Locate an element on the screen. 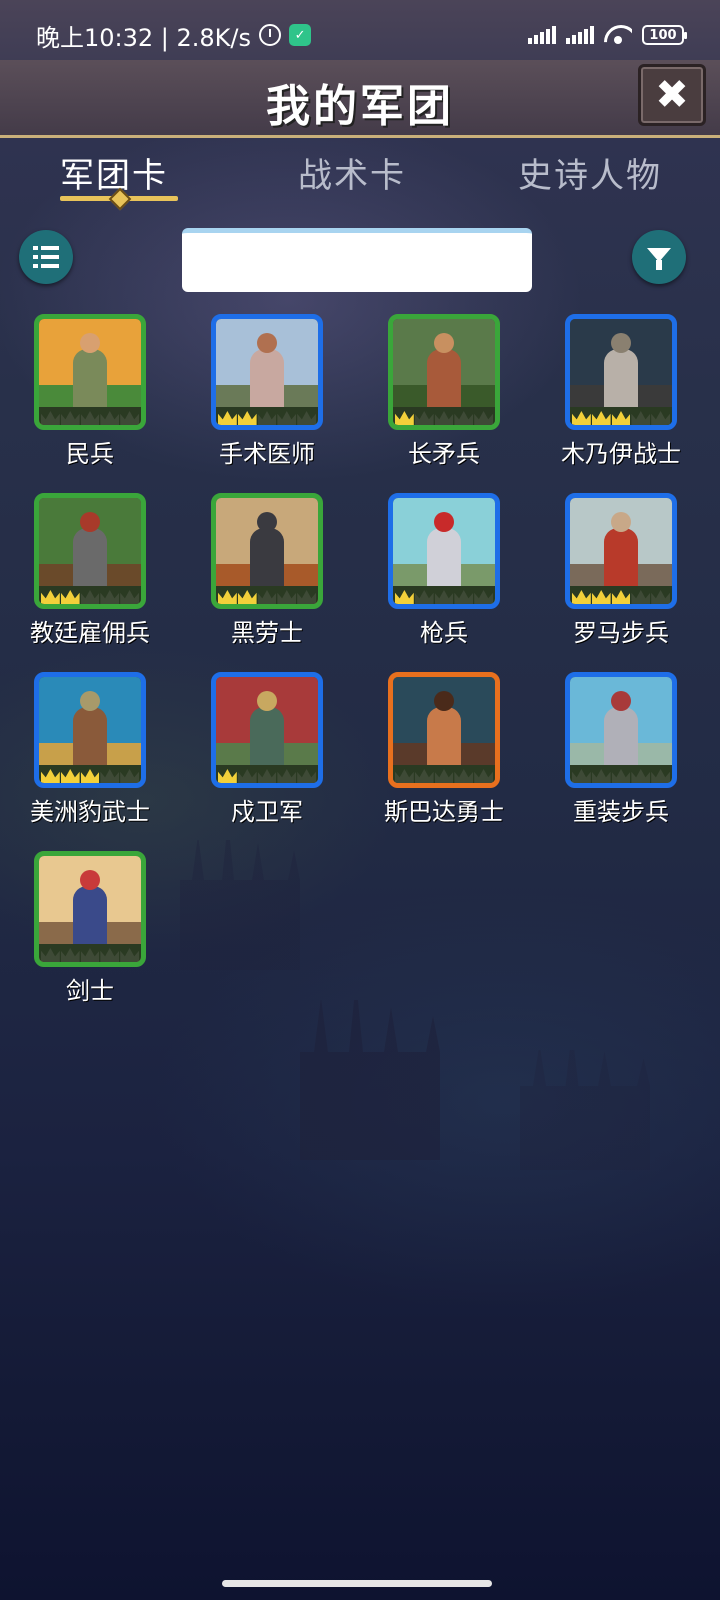 Image resolution: width=720 pixels, height=1600 pixels. home-indicator is located at coordinates (357, 1583).